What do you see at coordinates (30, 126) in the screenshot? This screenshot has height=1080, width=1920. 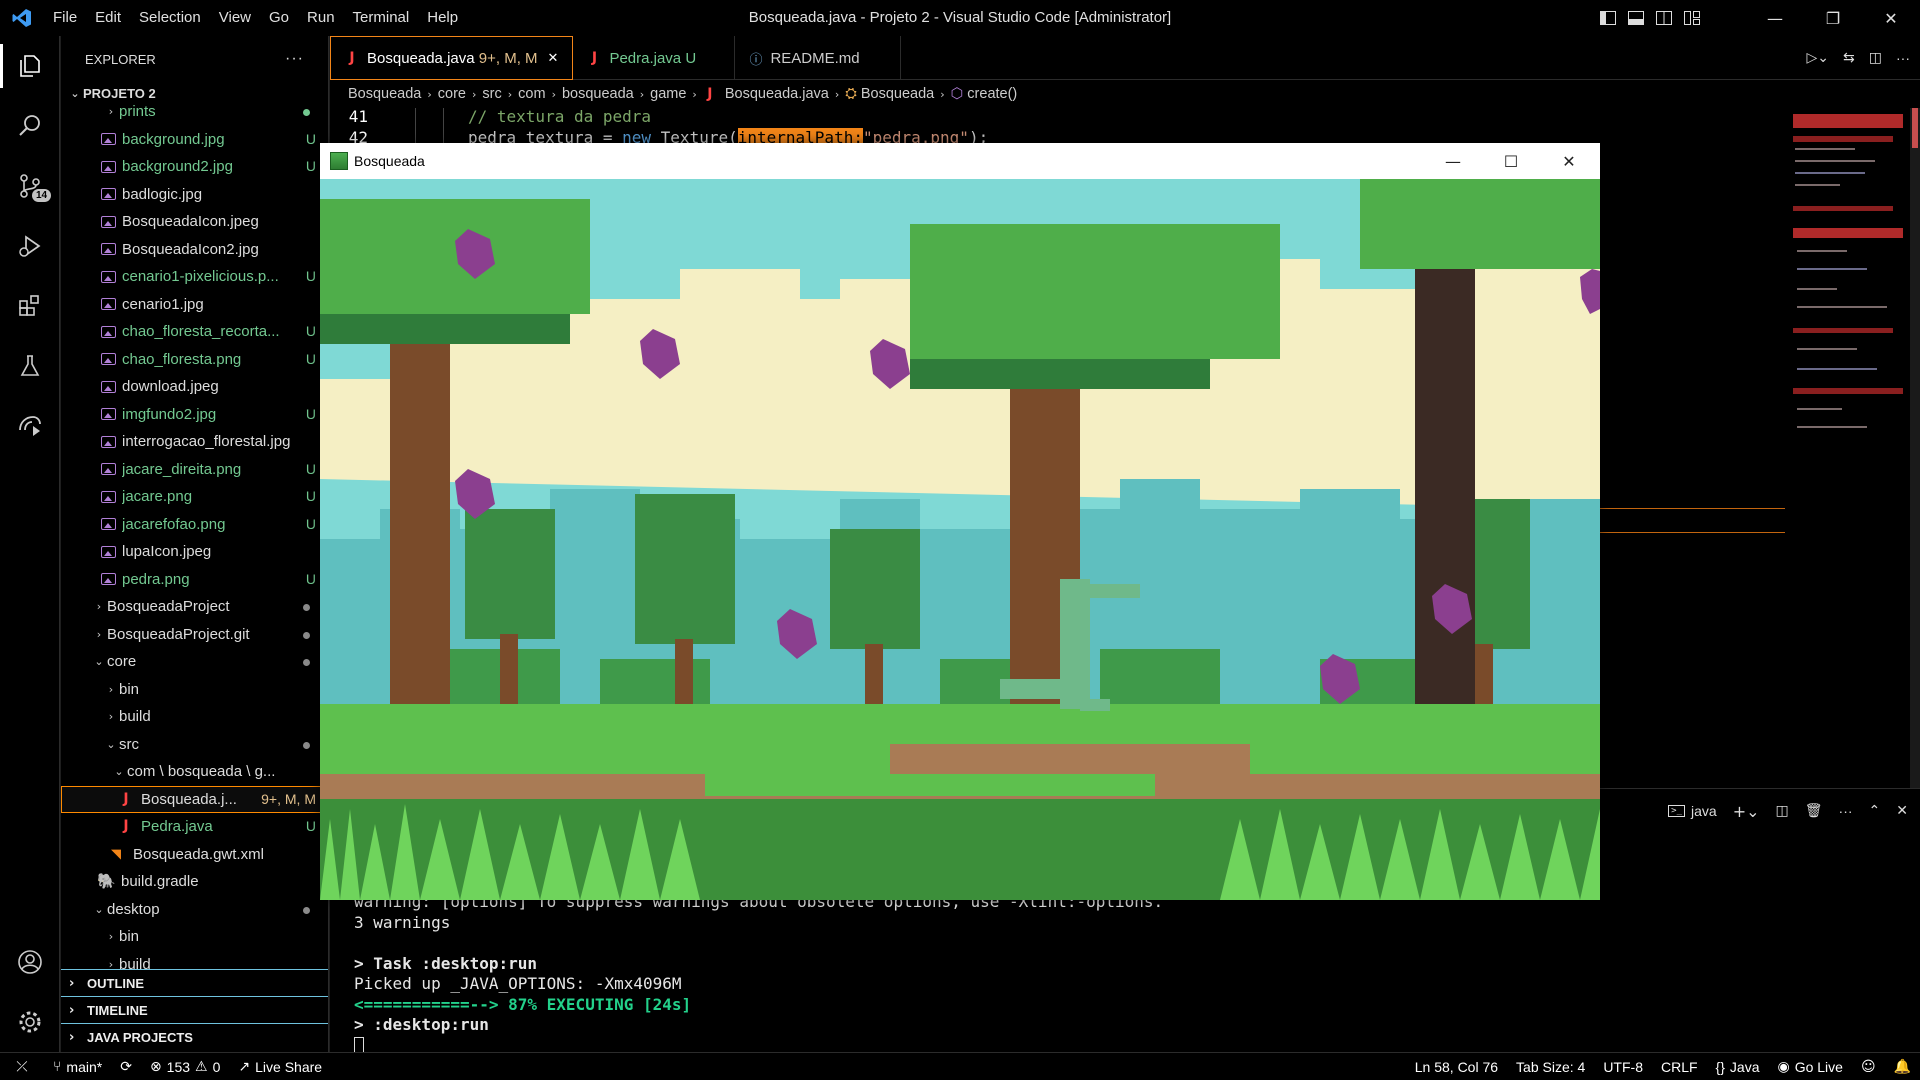 I see `search-icon` at bounding box center [30, 126].